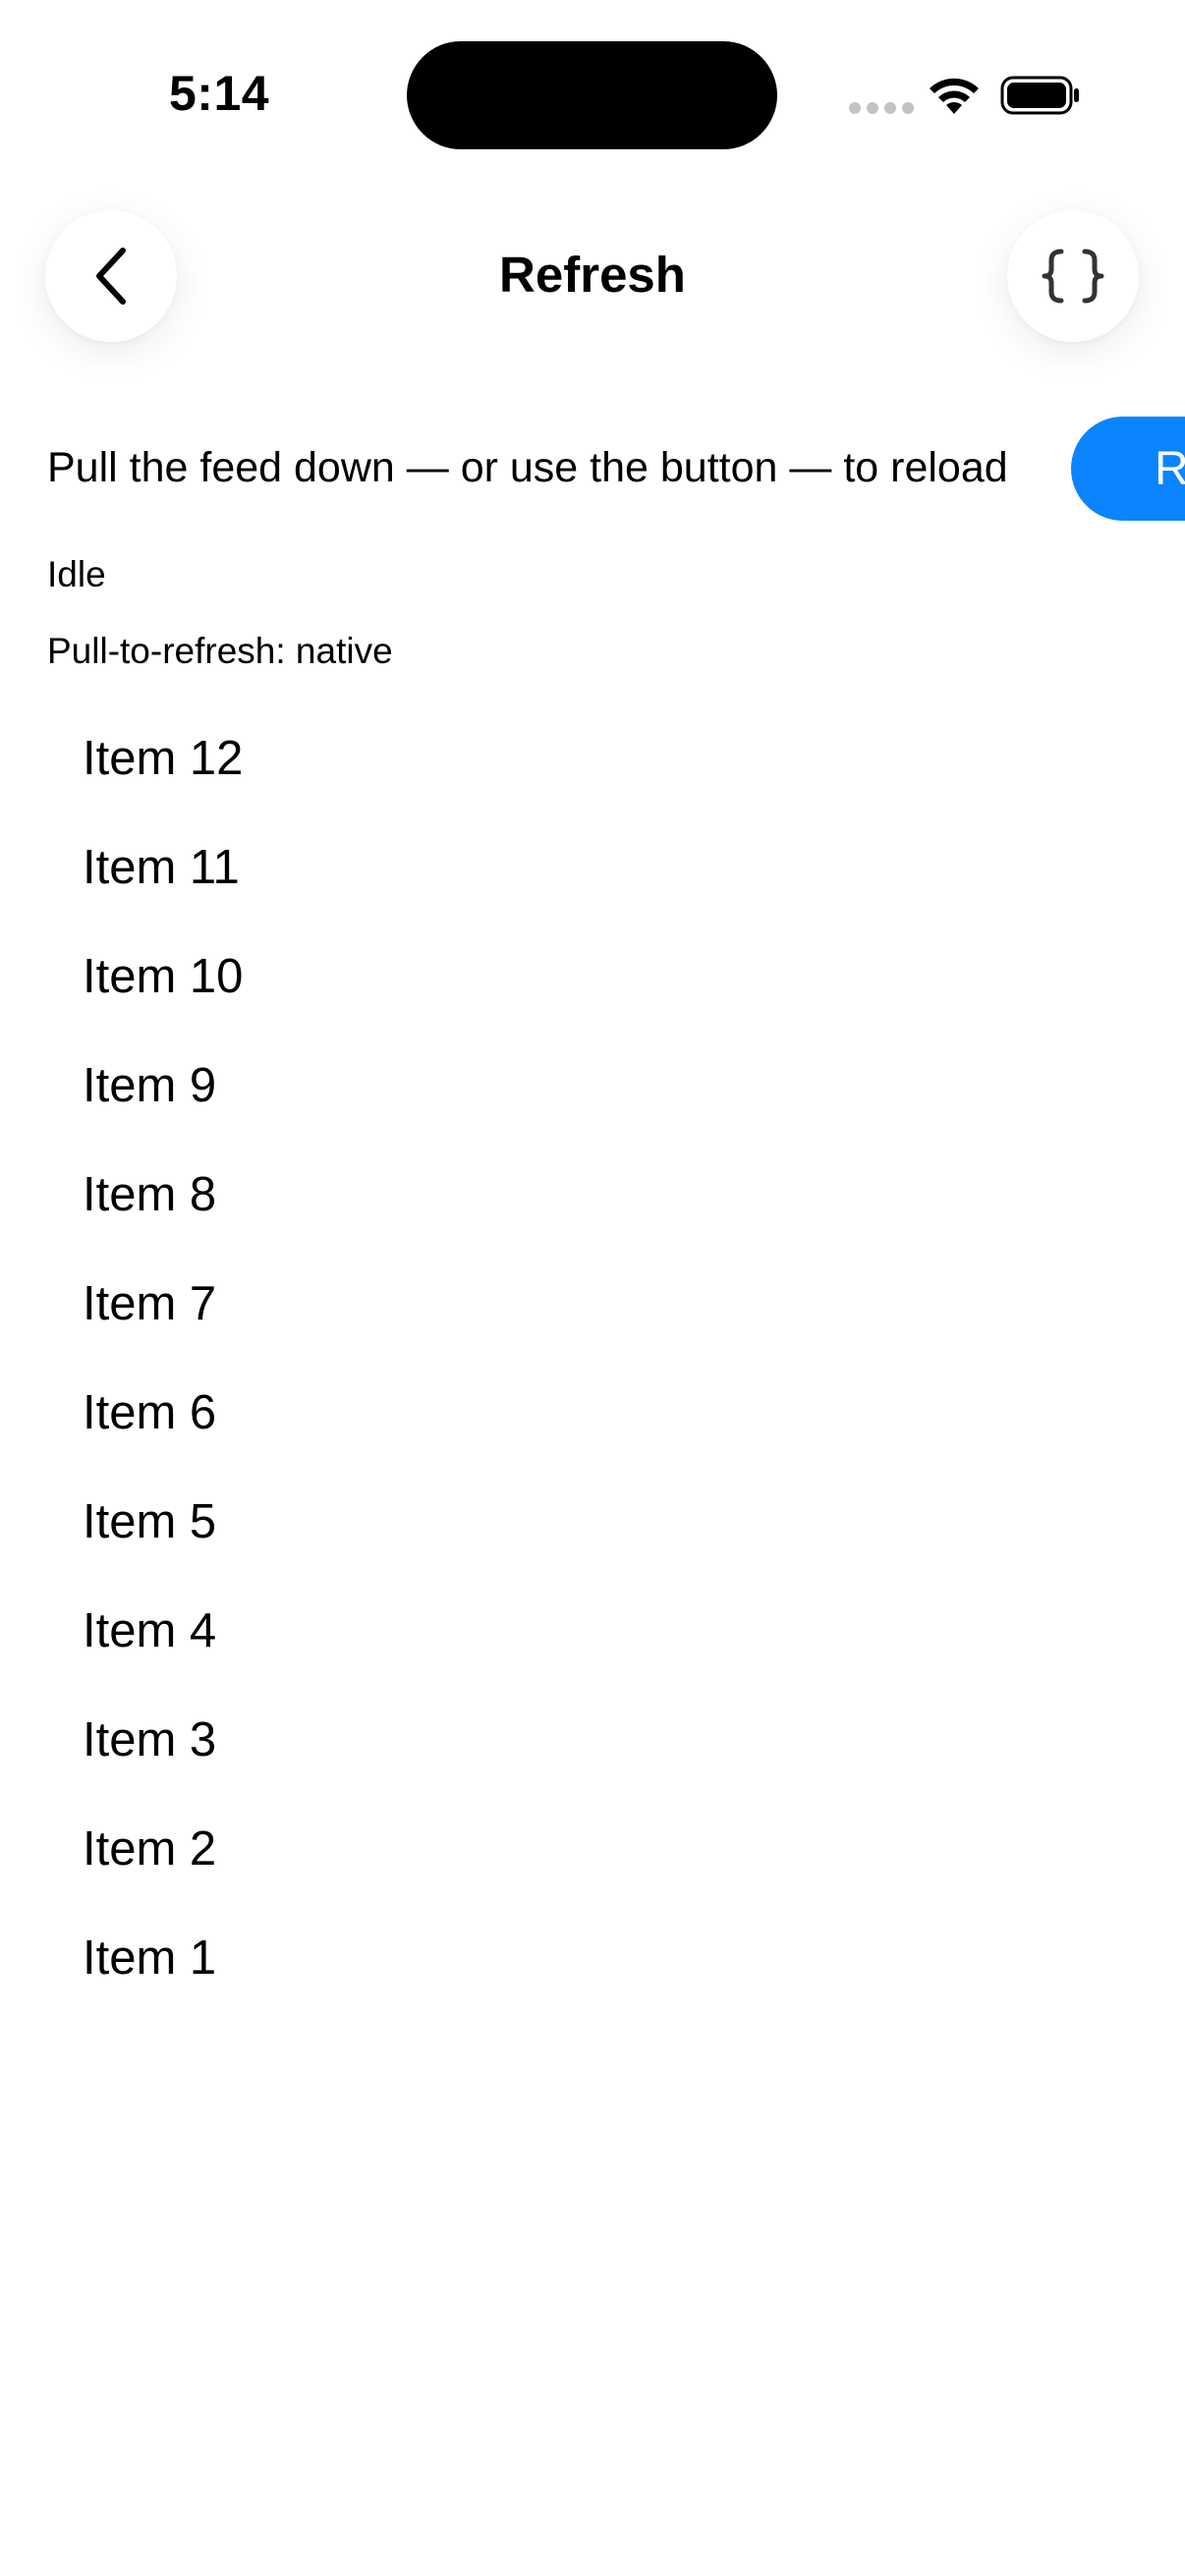 This screenshot has height=2576, width=1185. Describe the element at coordinates (592, 1522) in the screenshot. I see `list-item: Item 5` at that location.